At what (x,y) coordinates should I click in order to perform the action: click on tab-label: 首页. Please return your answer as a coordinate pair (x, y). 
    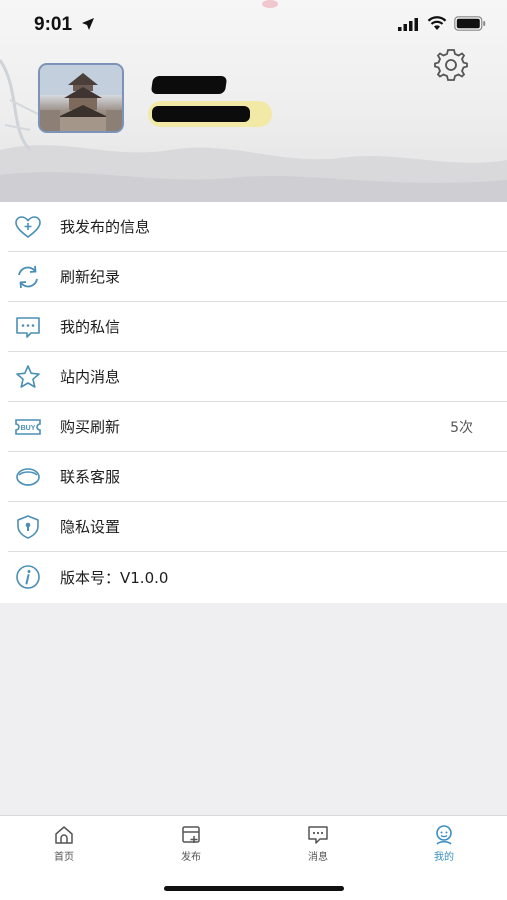
    Looking at the image, I should click on (64, 857).